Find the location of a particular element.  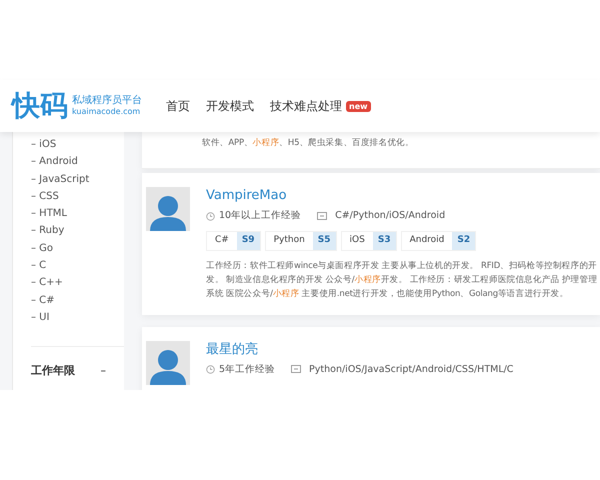

filter-option: – UI is located at coordinates (77, 317).